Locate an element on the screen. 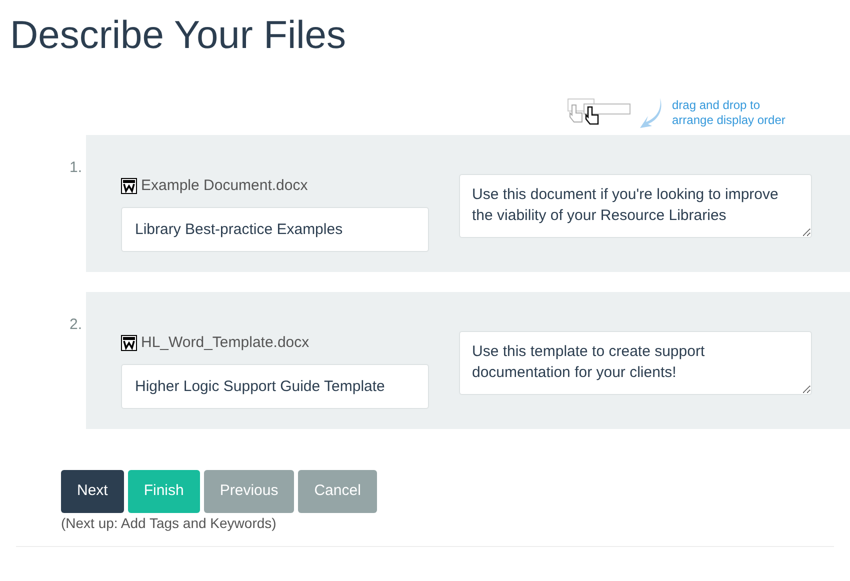 This screenshot has height=581, width=850. file-name: Example Document.docx is located at coordinates (224, 186).